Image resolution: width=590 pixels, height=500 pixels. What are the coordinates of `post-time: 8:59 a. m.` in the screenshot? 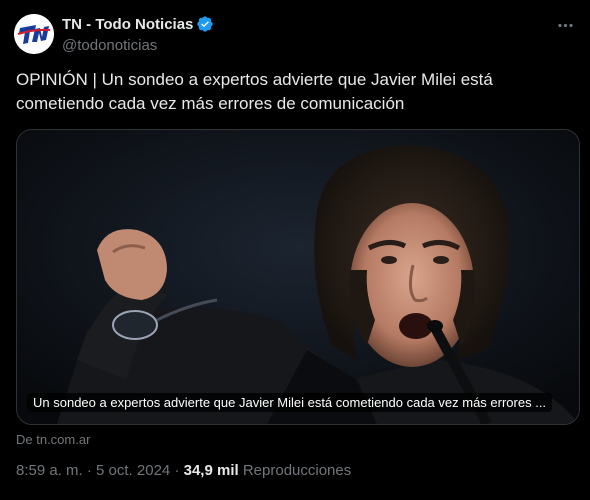 It's located at (49, 470).